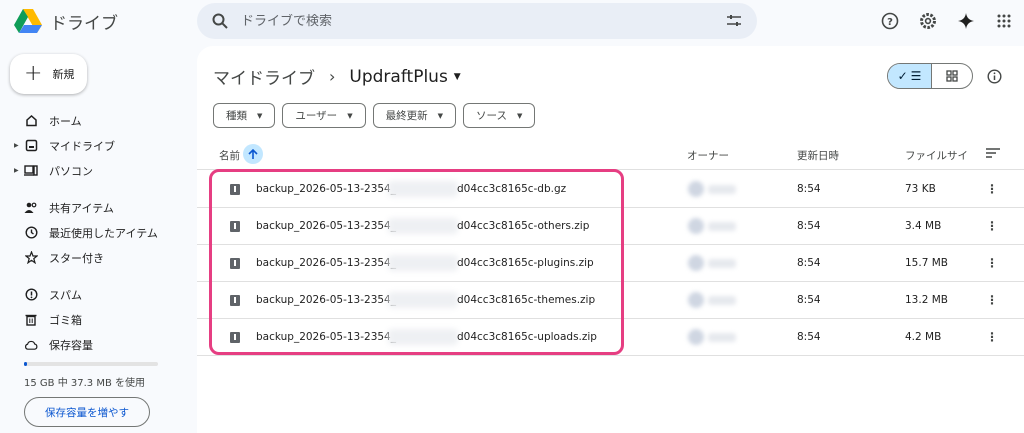  Describe the element at coordinates (708, 155) in the screenshot. I see `column-owner: オーナー` at that location.